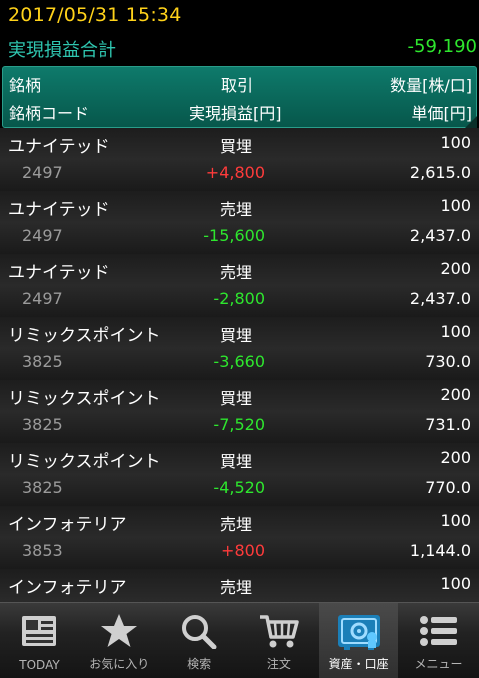 Image resolution: width=479 pixels, height=678 pixels. Describe the element at coordinates (199, 664) in the screenshot. I see `tab-label: 検索` at that location.